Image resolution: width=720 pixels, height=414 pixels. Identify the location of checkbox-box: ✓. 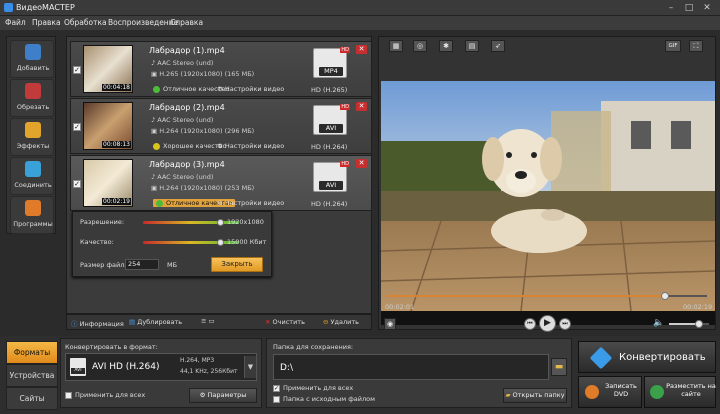
(276, 388).